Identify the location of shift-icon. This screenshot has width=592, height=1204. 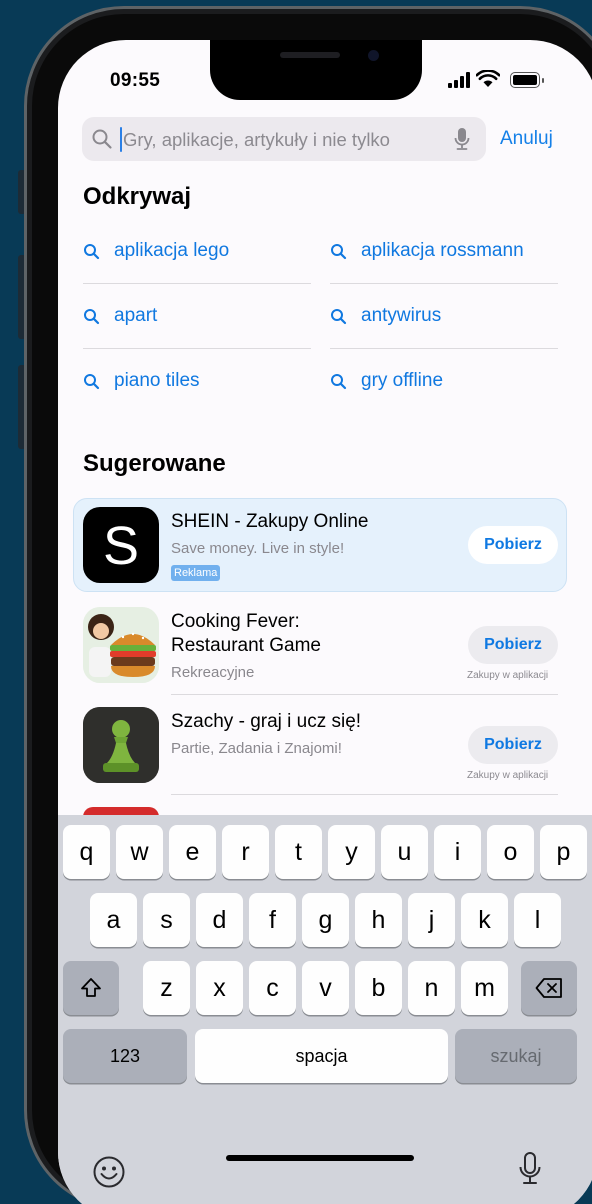
(91, 987).